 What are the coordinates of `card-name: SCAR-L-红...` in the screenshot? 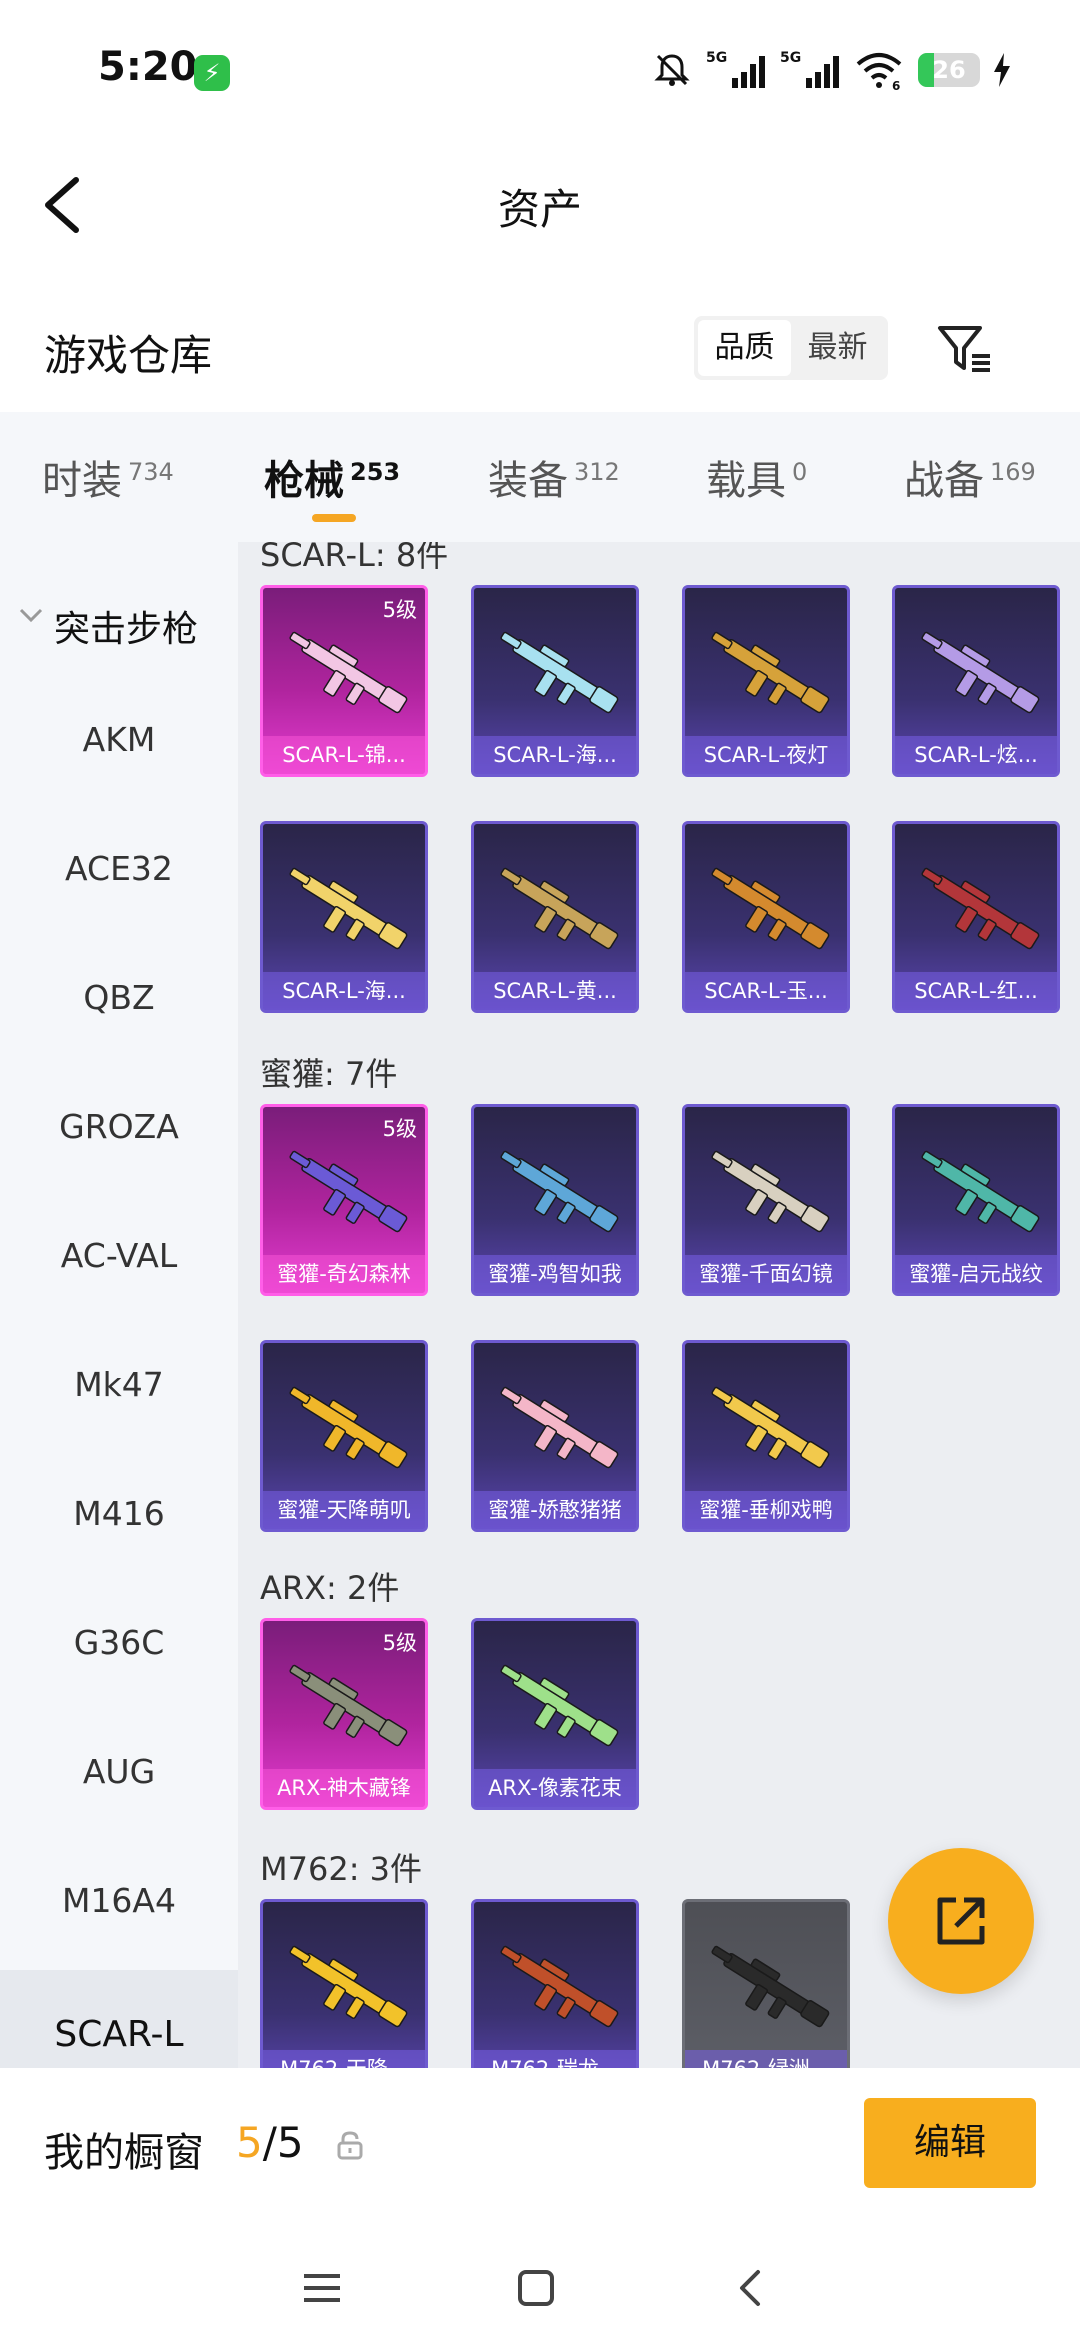 It's located at (976, 991).